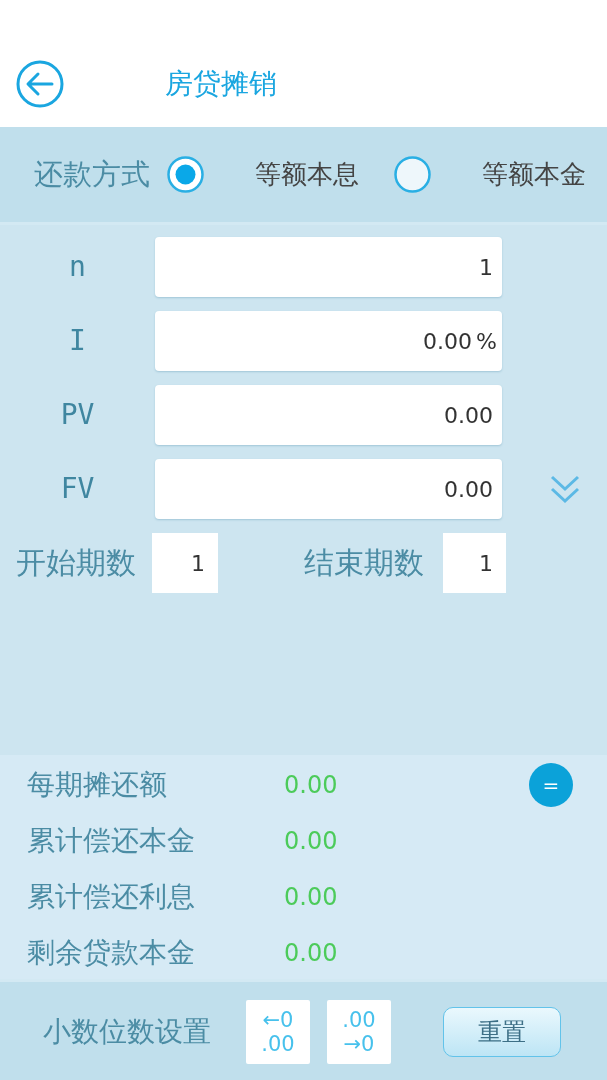 Image resolution: width=607 pixels, height=1080 pixels. What do you see at coordinates (307, 174) in the screenshot?
I see `option-label: 等额本息` at bounding box center [307, 174].